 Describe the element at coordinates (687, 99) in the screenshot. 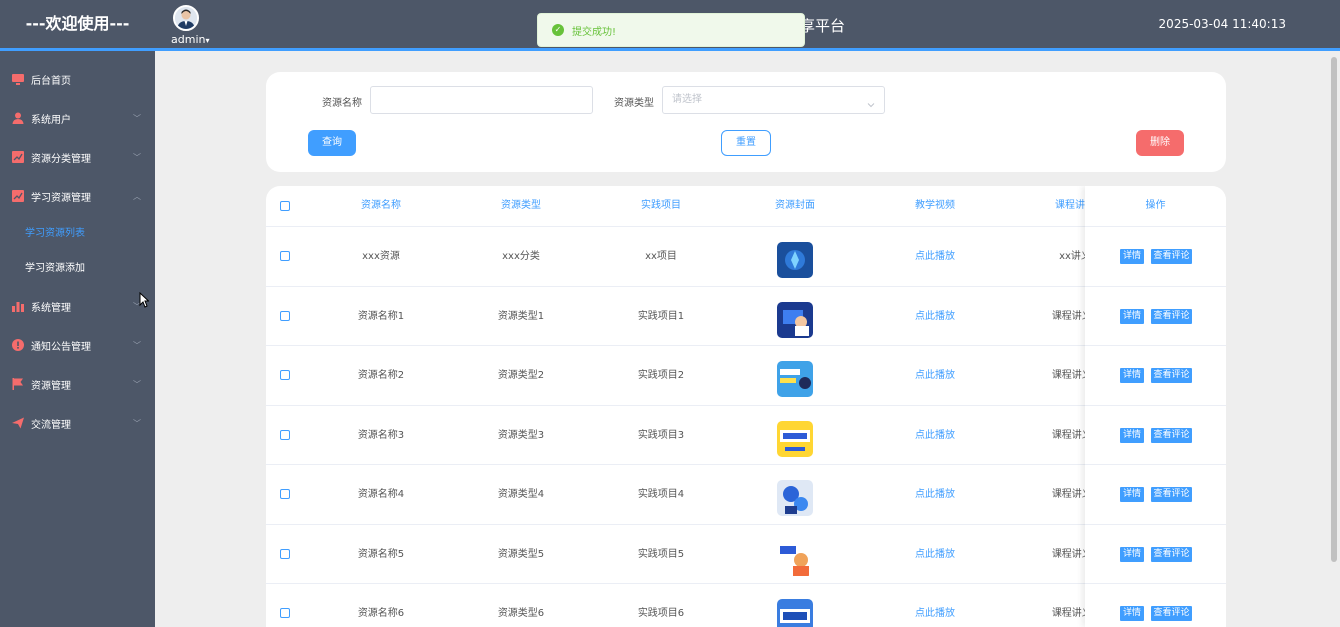

I see `resource-type-placeholder: 请选择` at that location.